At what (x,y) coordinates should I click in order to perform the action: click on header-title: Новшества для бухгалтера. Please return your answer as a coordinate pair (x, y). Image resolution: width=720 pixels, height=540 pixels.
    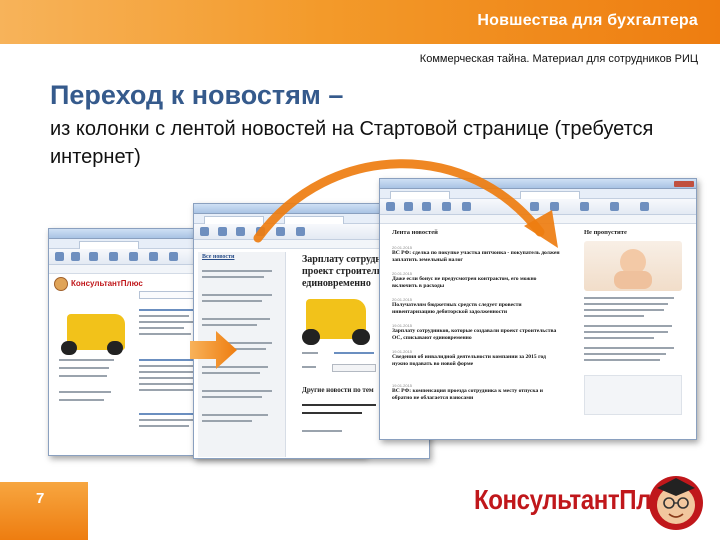
    Looking at the image, I should click on (587, 20).